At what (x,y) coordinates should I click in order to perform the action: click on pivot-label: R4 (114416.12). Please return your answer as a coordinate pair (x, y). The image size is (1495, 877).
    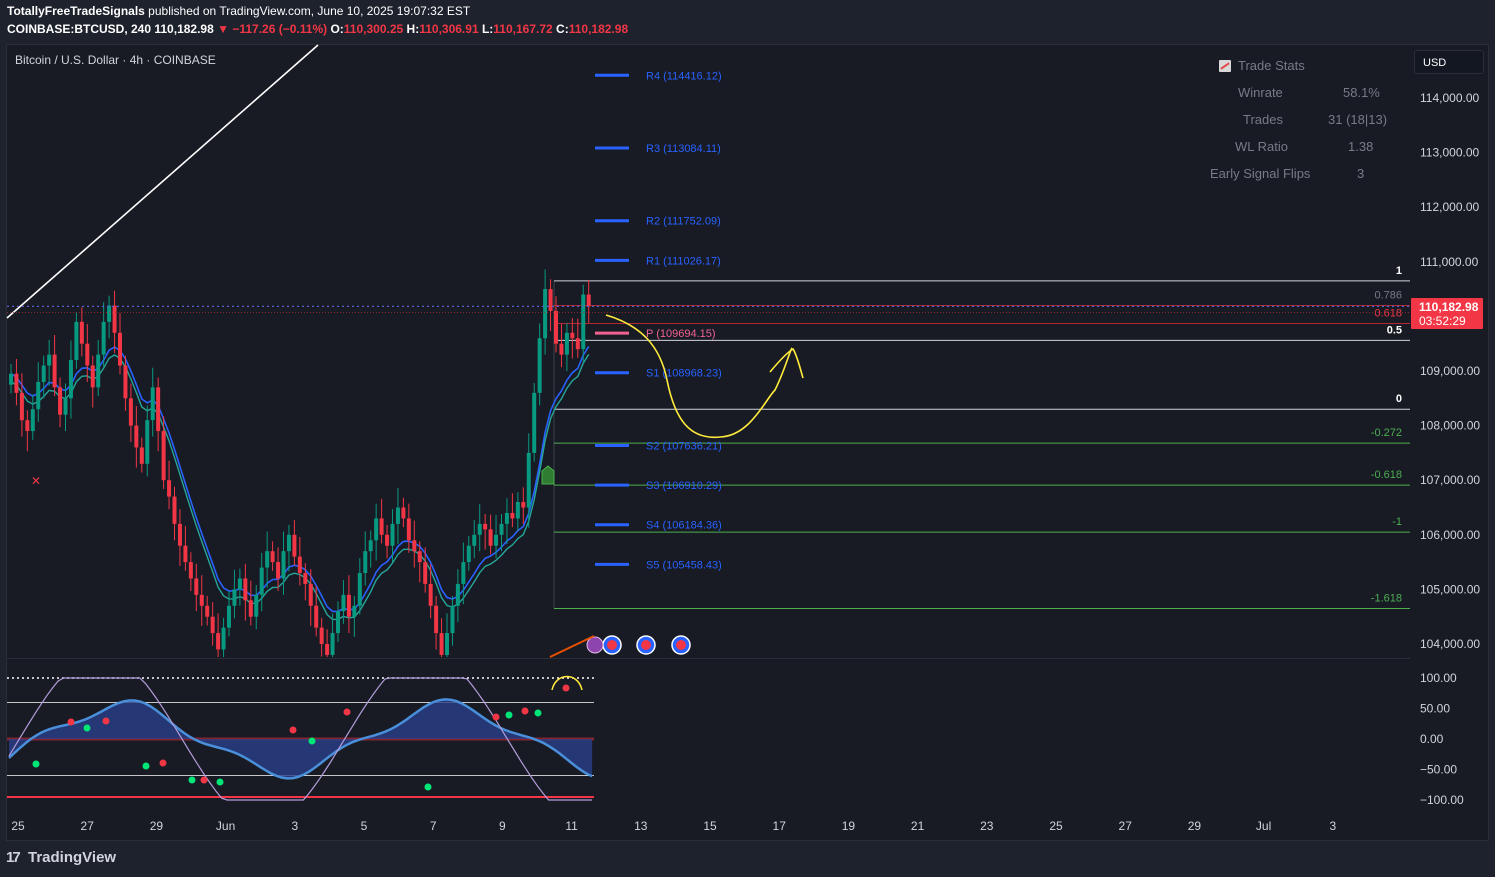
    Looking at the image, I should click on (684, 76).